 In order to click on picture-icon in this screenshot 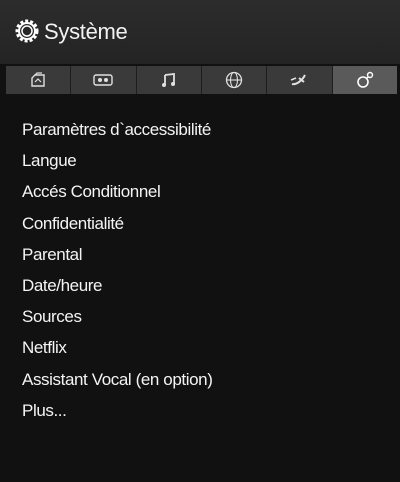, I will do `click(38, 80)`.